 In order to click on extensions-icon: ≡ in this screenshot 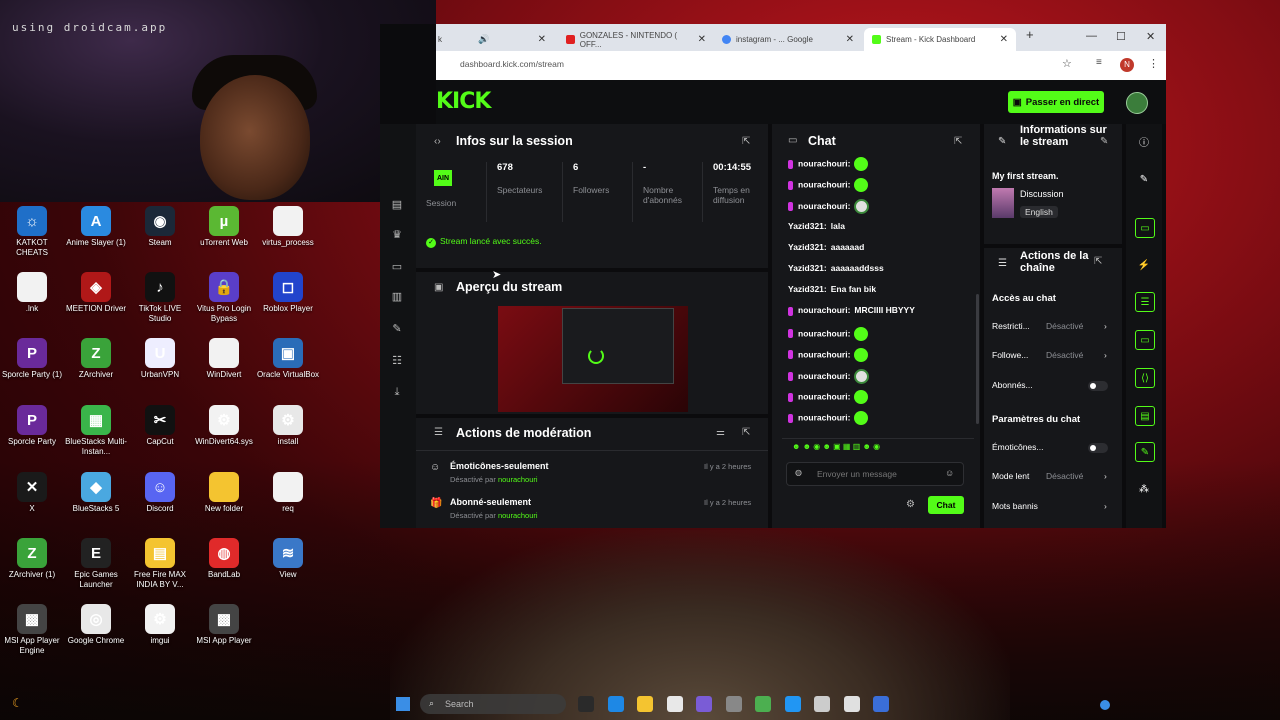, I will do `click(1099, 62)`.